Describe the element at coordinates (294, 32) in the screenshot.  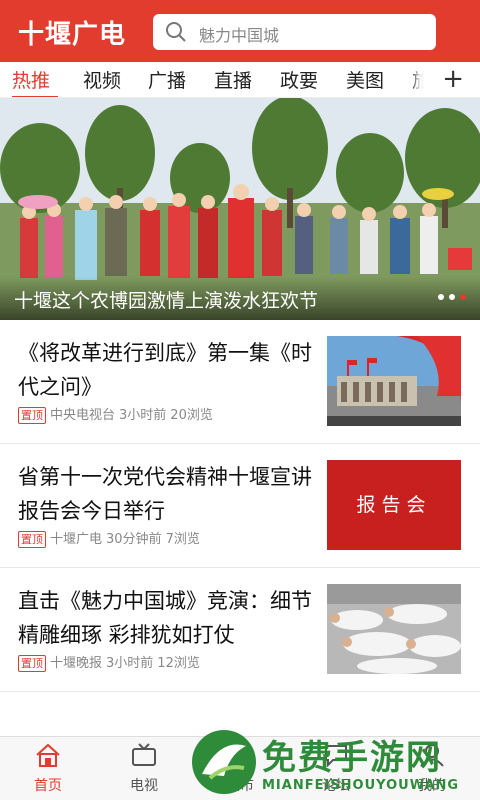
I see `search-box: 魅力中国城` at that location.